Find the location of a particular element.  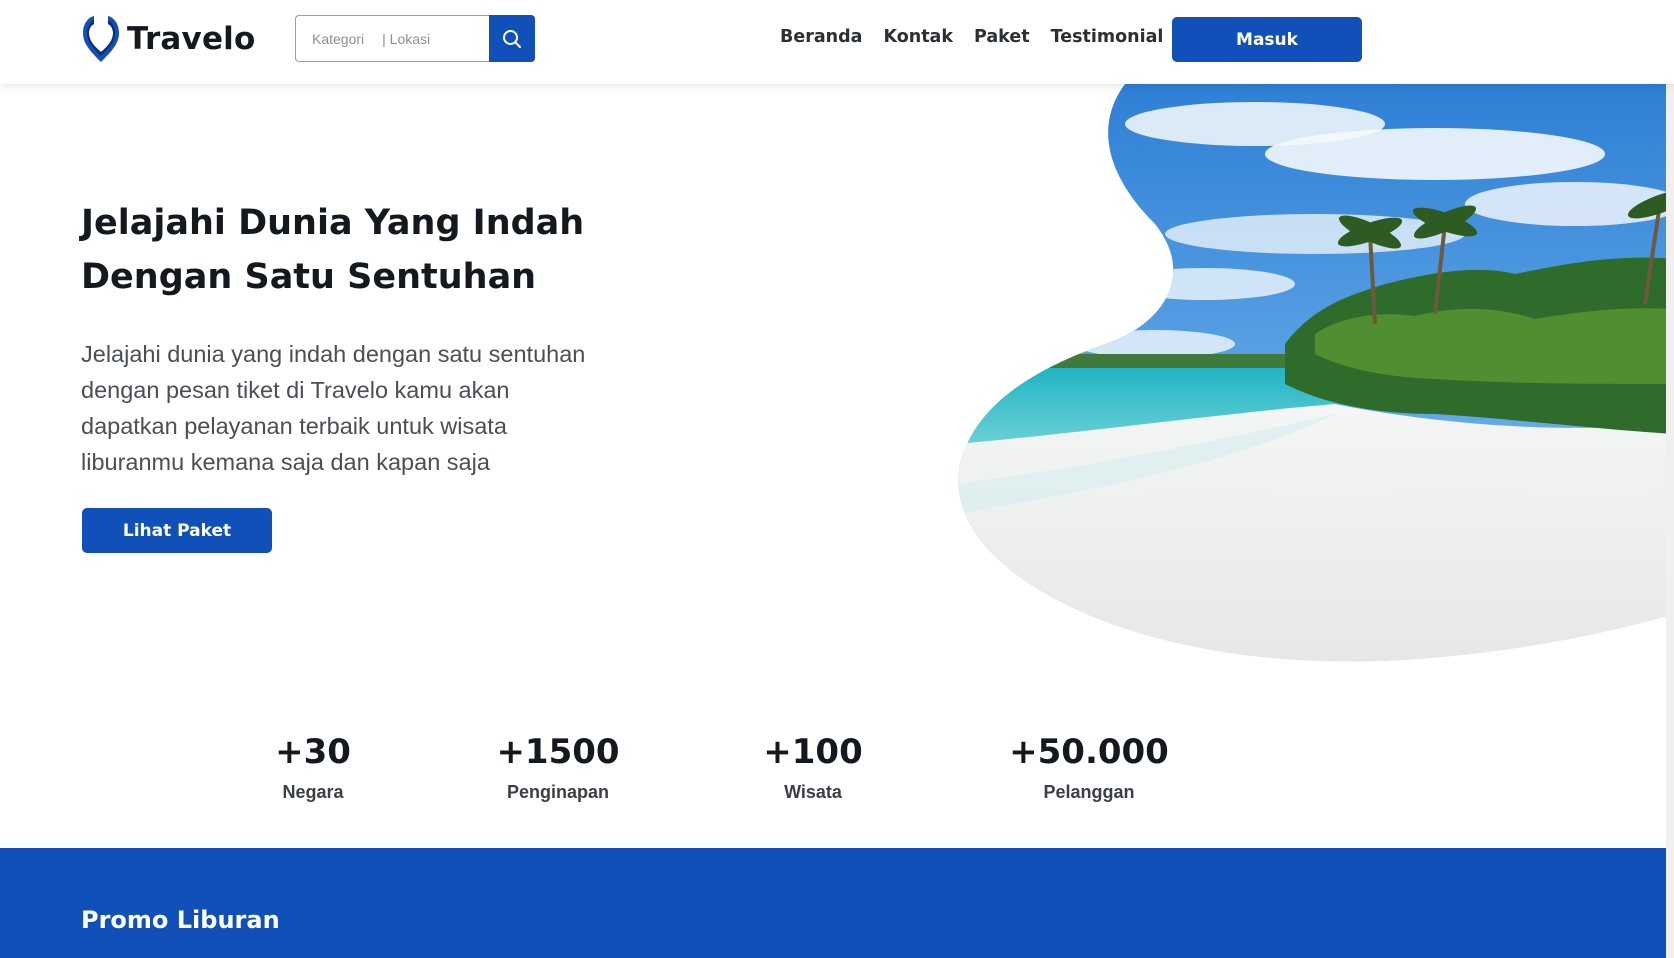

promo-section: Promo Liburan is located at coordinates (837, 903).